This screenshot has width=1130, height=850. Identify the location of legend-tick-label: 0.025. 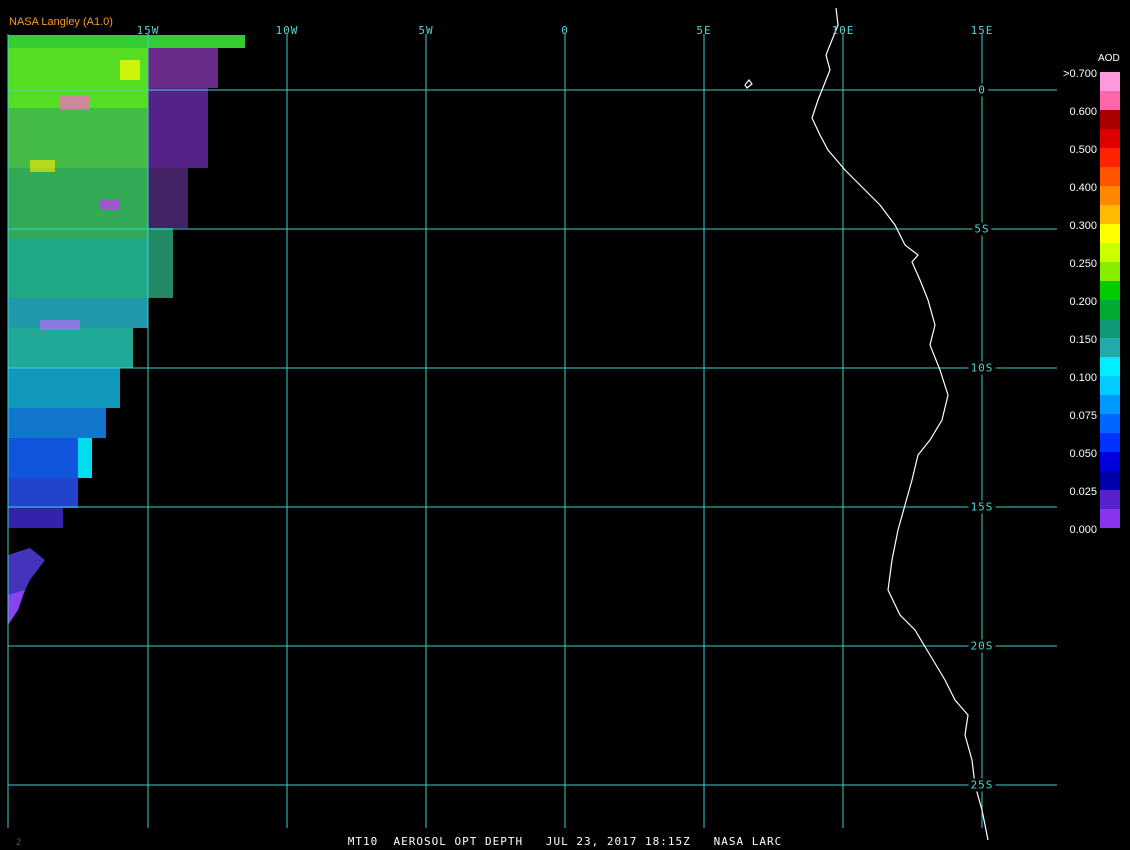
(1083, 492).